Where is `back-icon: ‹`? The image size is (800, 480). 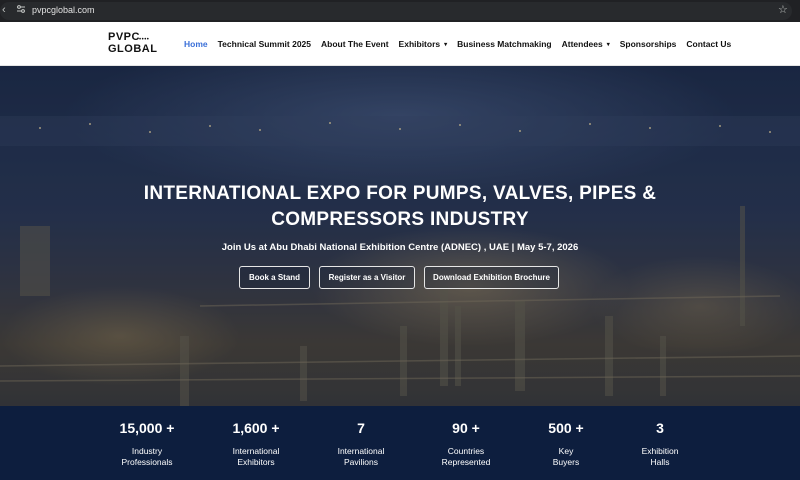
back-icon: ‹ is located at coordinates (4, 10).